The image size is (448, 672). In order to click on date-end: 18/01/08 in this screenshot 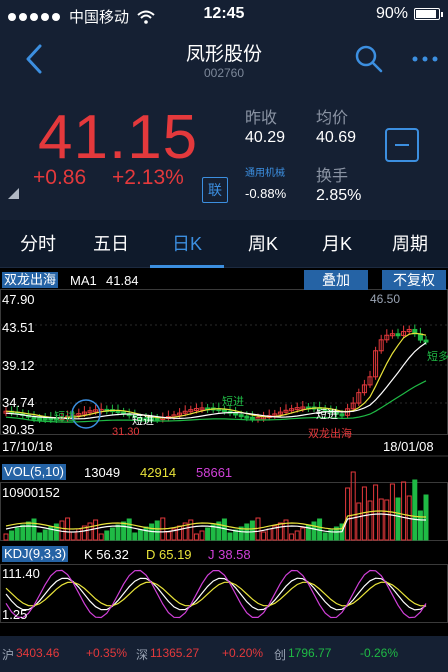, I will do `click(408, 446)`.